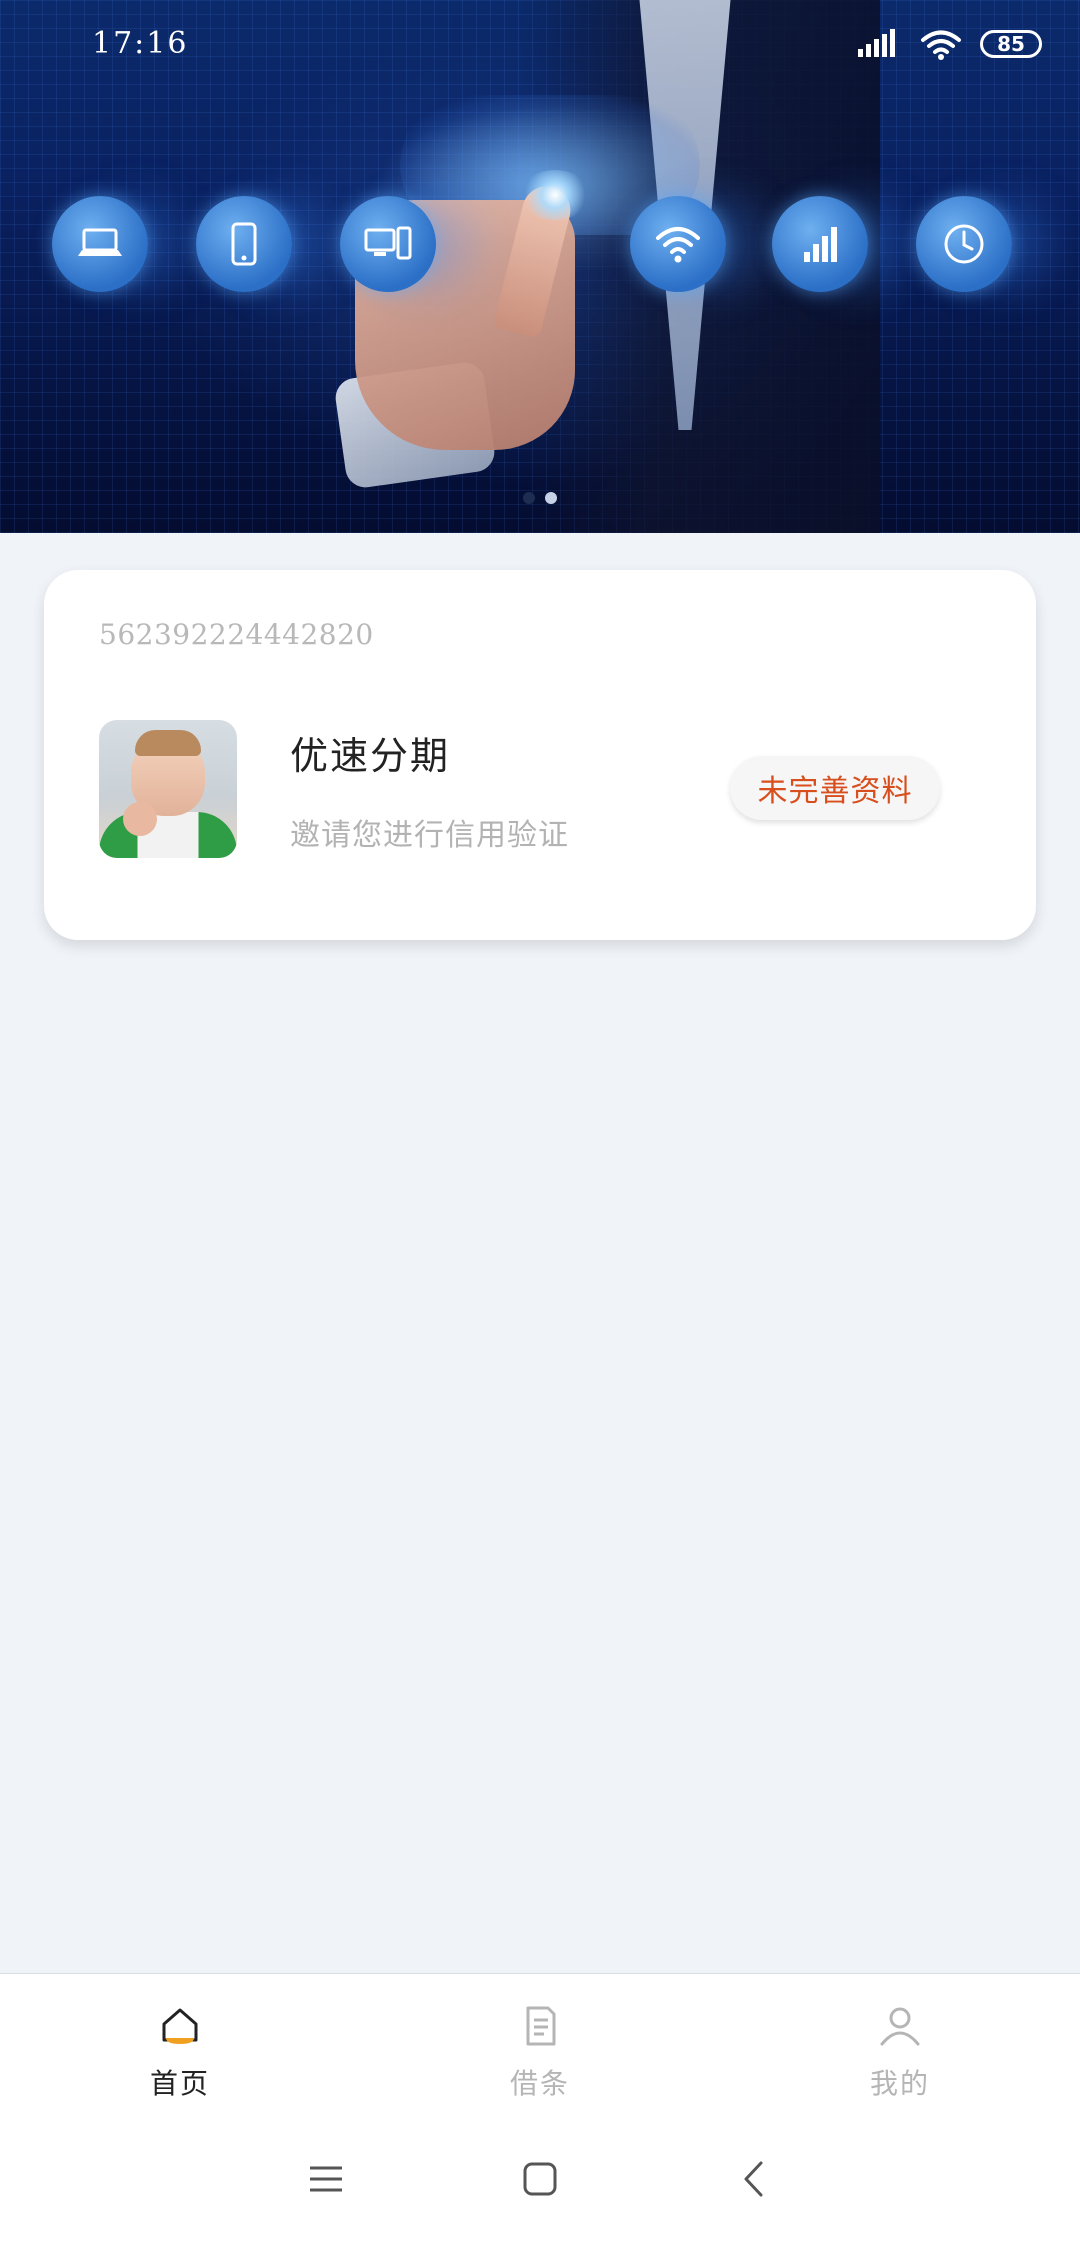 The image size is (1080, 2244). What do you see at coordinates (244, 244) in the screenshot?
I see `phone-icon` at bounding box center [244, 244].